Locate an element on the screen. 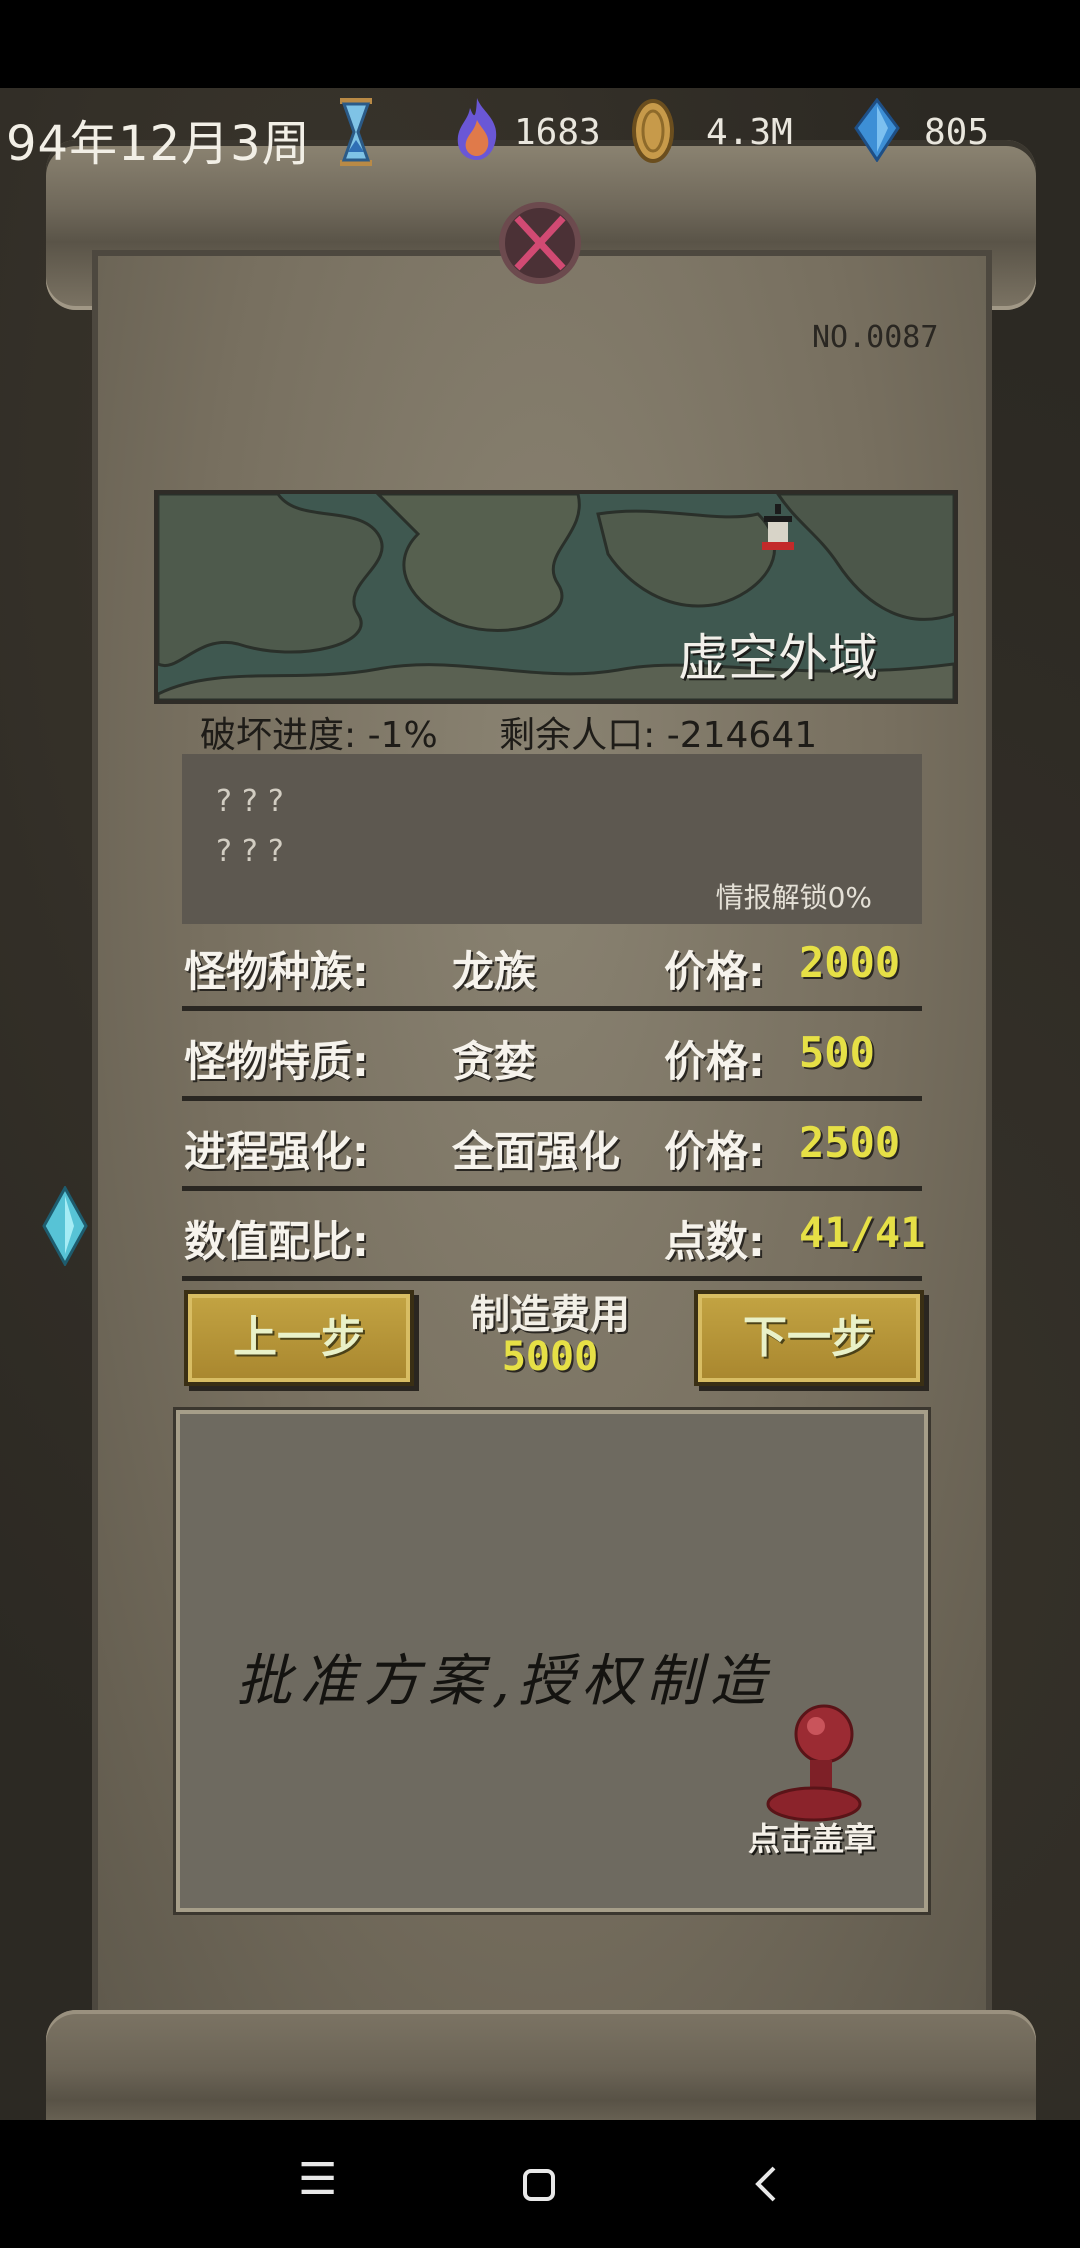 The width and height of the screenshot is (1080, 2248). row-value: 贪婪 is located at coordinates (494, 1058).